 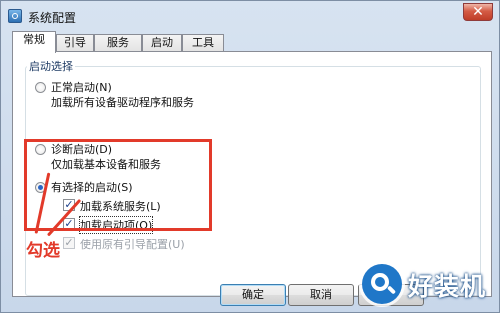 I want to click on normal-startup-radio, so click(x=40, y=87).